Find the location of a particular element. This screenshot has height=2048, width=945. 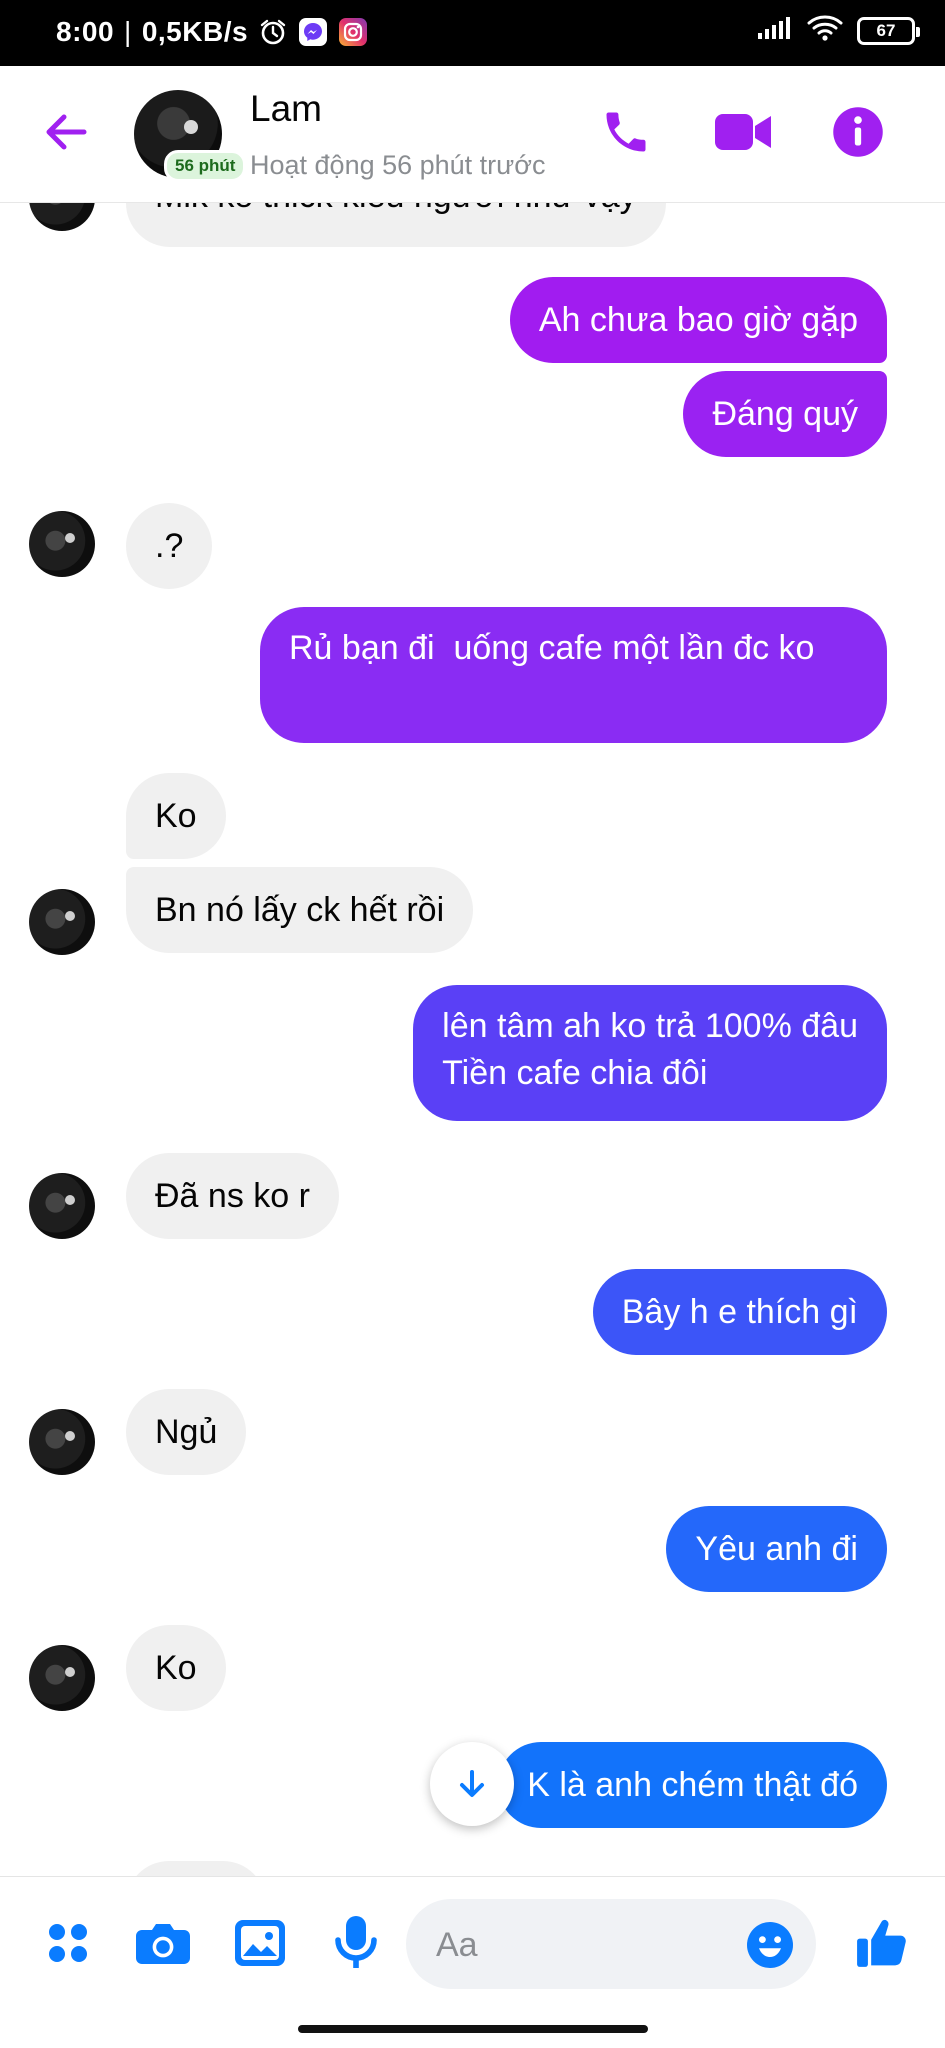

thumbs-up-icon is located at coordinates (881, 1943).